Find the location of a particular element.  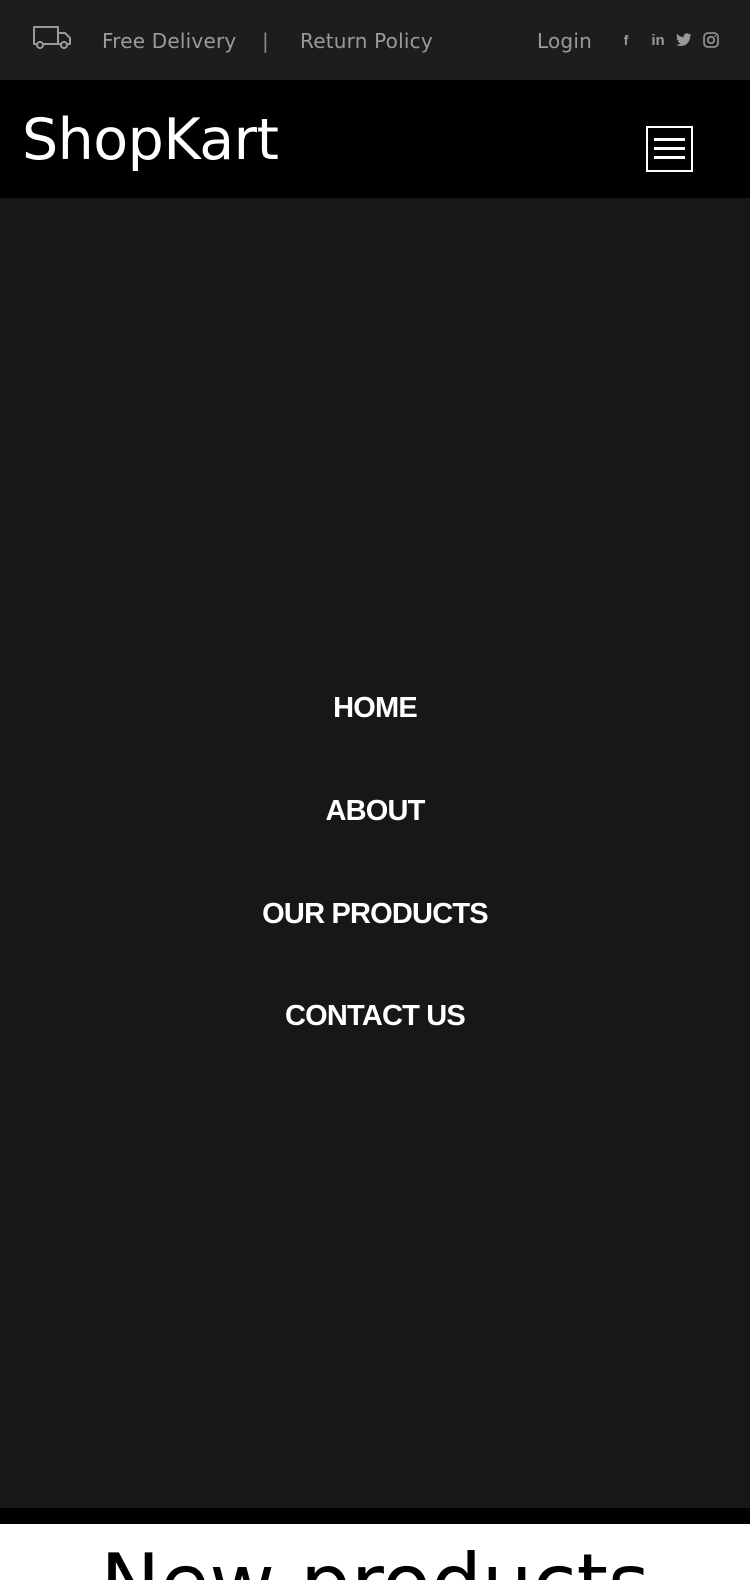

nav-item-about: ABOUT is located at coordinates (375, 811).